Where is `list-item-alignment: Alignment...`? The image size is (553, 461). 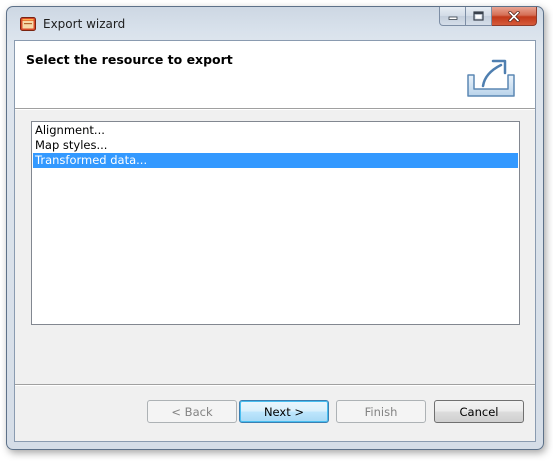 list-item-alignment: Alignment... is located at coordinates (275, 130).